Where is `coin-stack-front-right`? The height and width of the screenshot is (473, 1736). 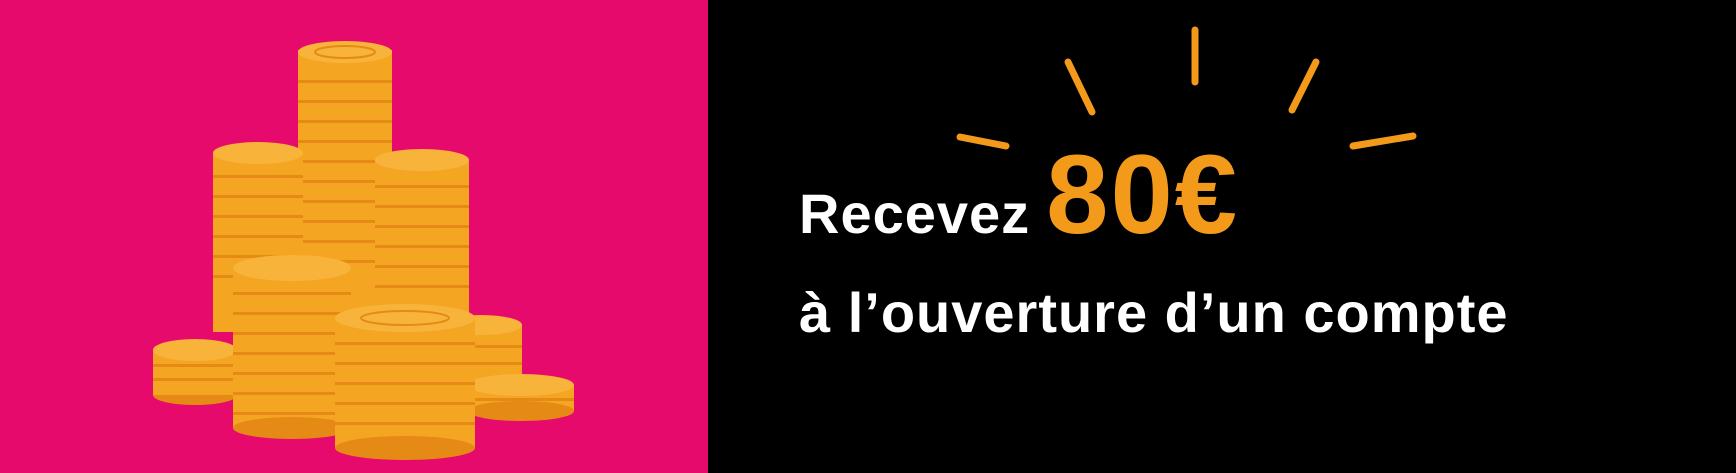 coin-stack-front-right is located at coordinates (405, 382).